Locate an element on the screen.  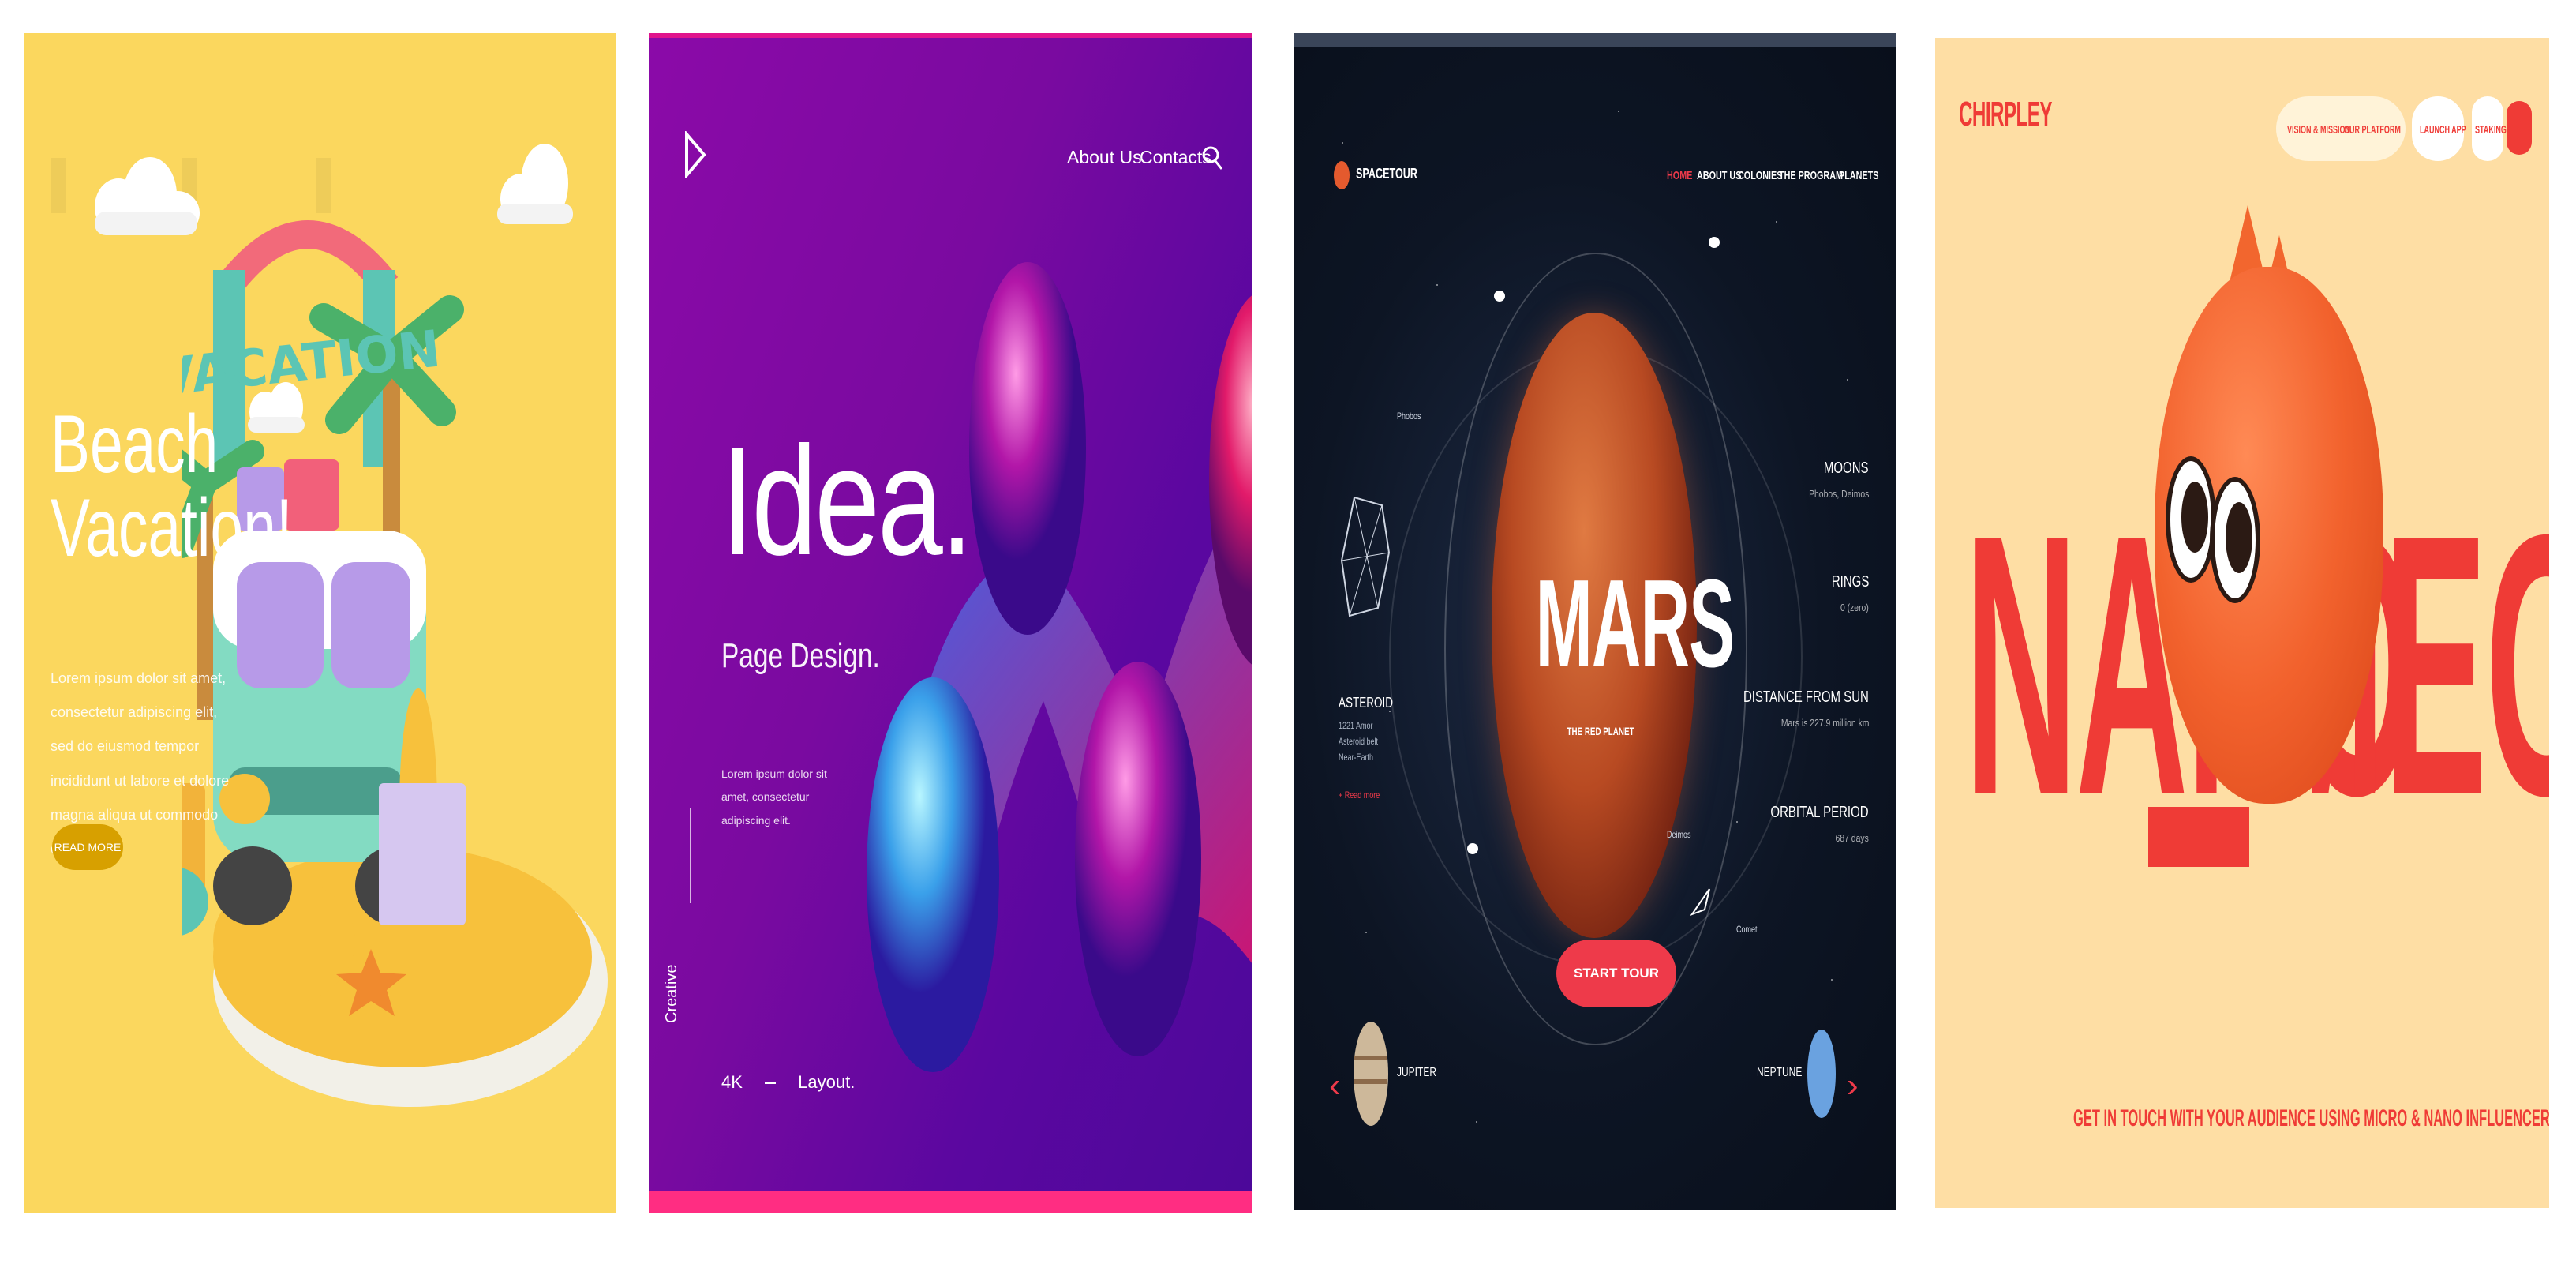
asteroid-detail: 1221 Amor is located at coordinates (1356, 725).